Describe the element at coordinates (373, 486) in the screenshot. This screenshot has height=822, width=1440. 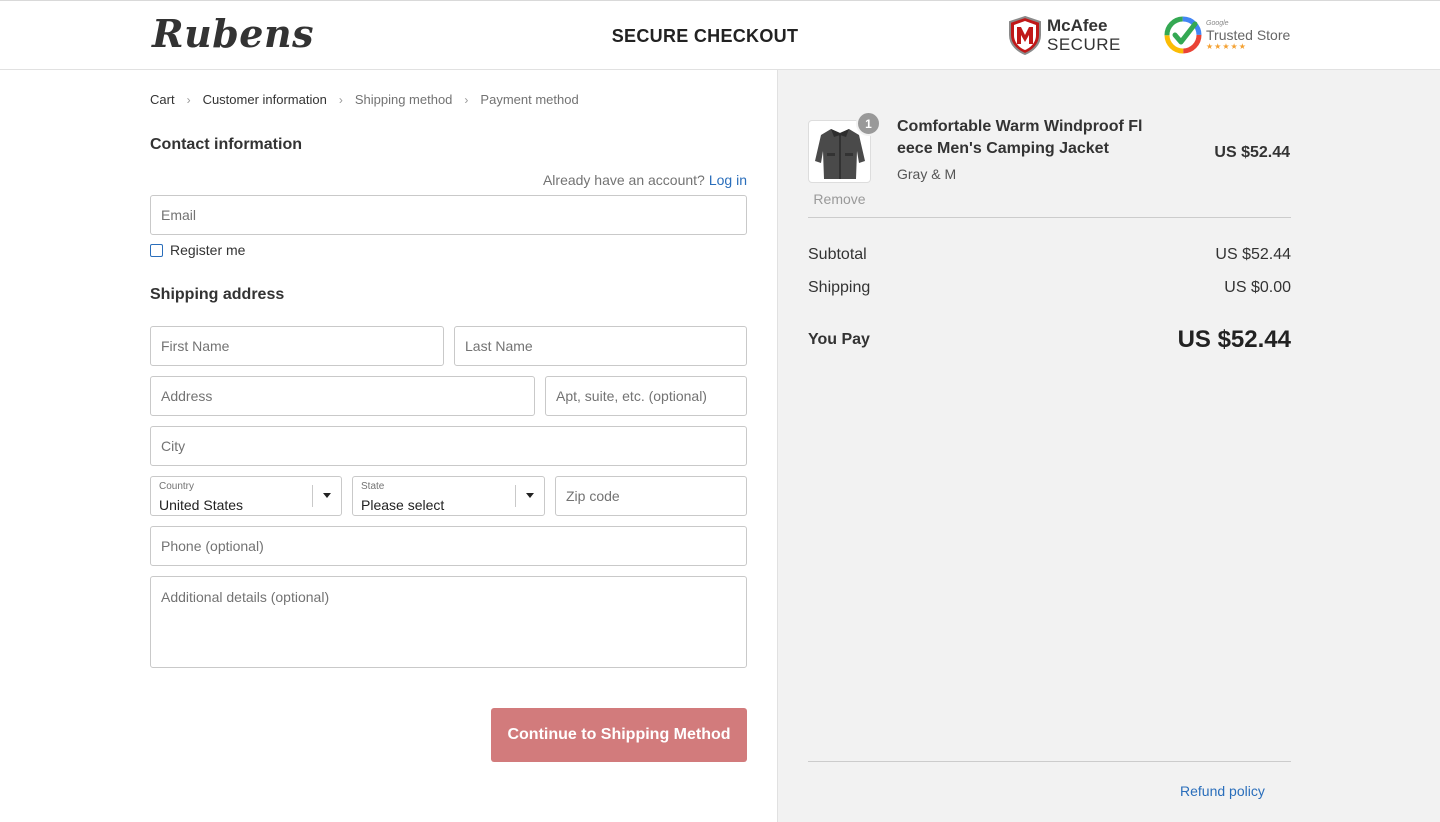
I see `state-label: State` at that location.